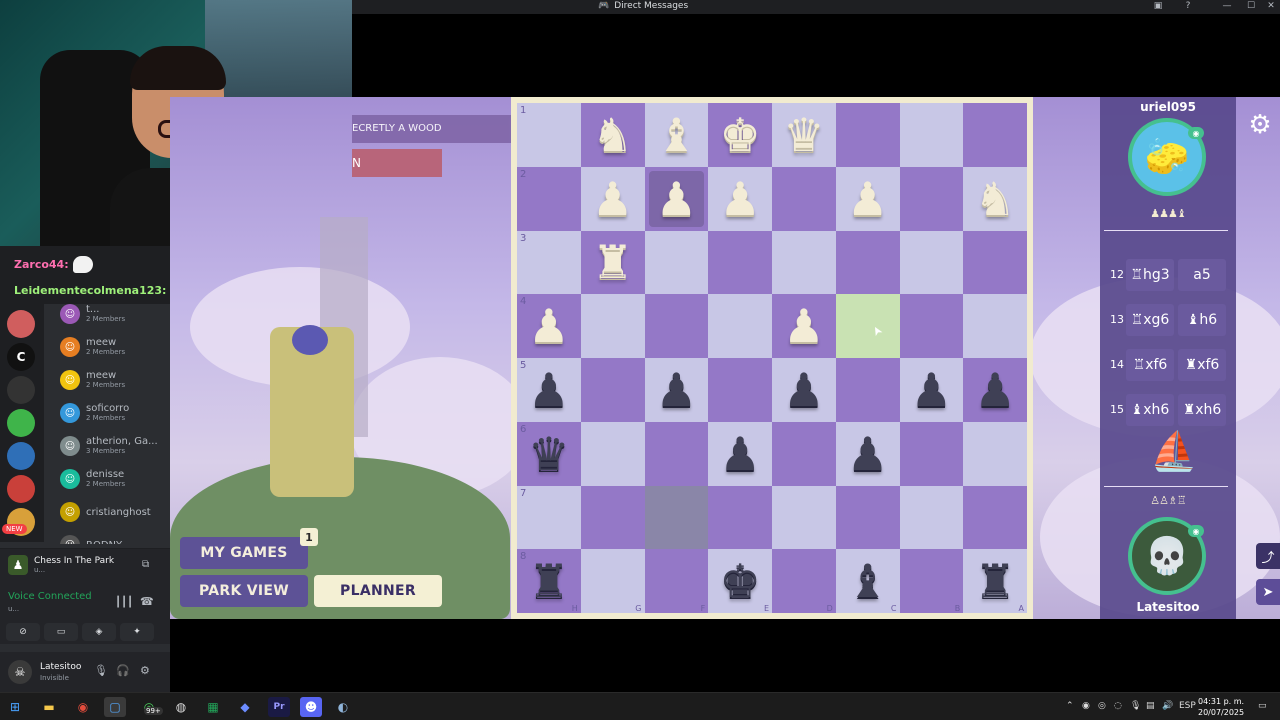 Image resolution: width=1280 pixels, height=720 pixels. I want to click on activity-options-icon: ⧉, so click(145, 564).